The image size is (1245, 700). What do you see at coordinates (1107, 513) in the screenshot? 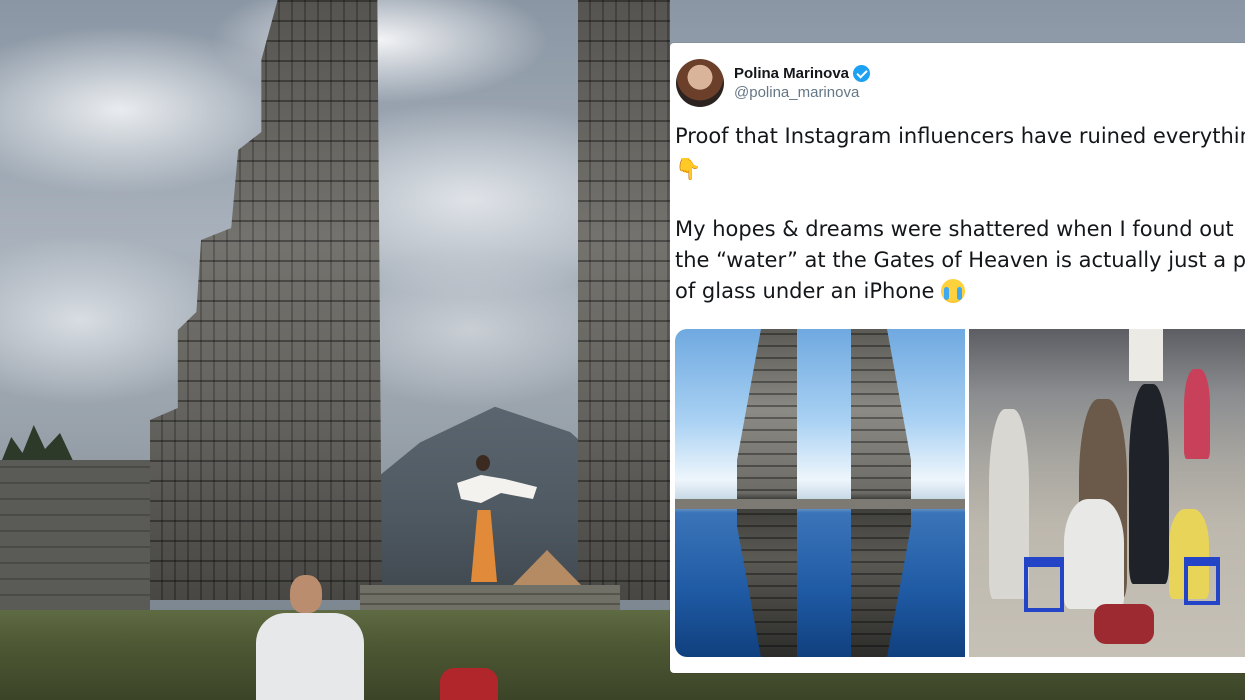
I see `tourist-crowd` at bounding box center [1107, 513].